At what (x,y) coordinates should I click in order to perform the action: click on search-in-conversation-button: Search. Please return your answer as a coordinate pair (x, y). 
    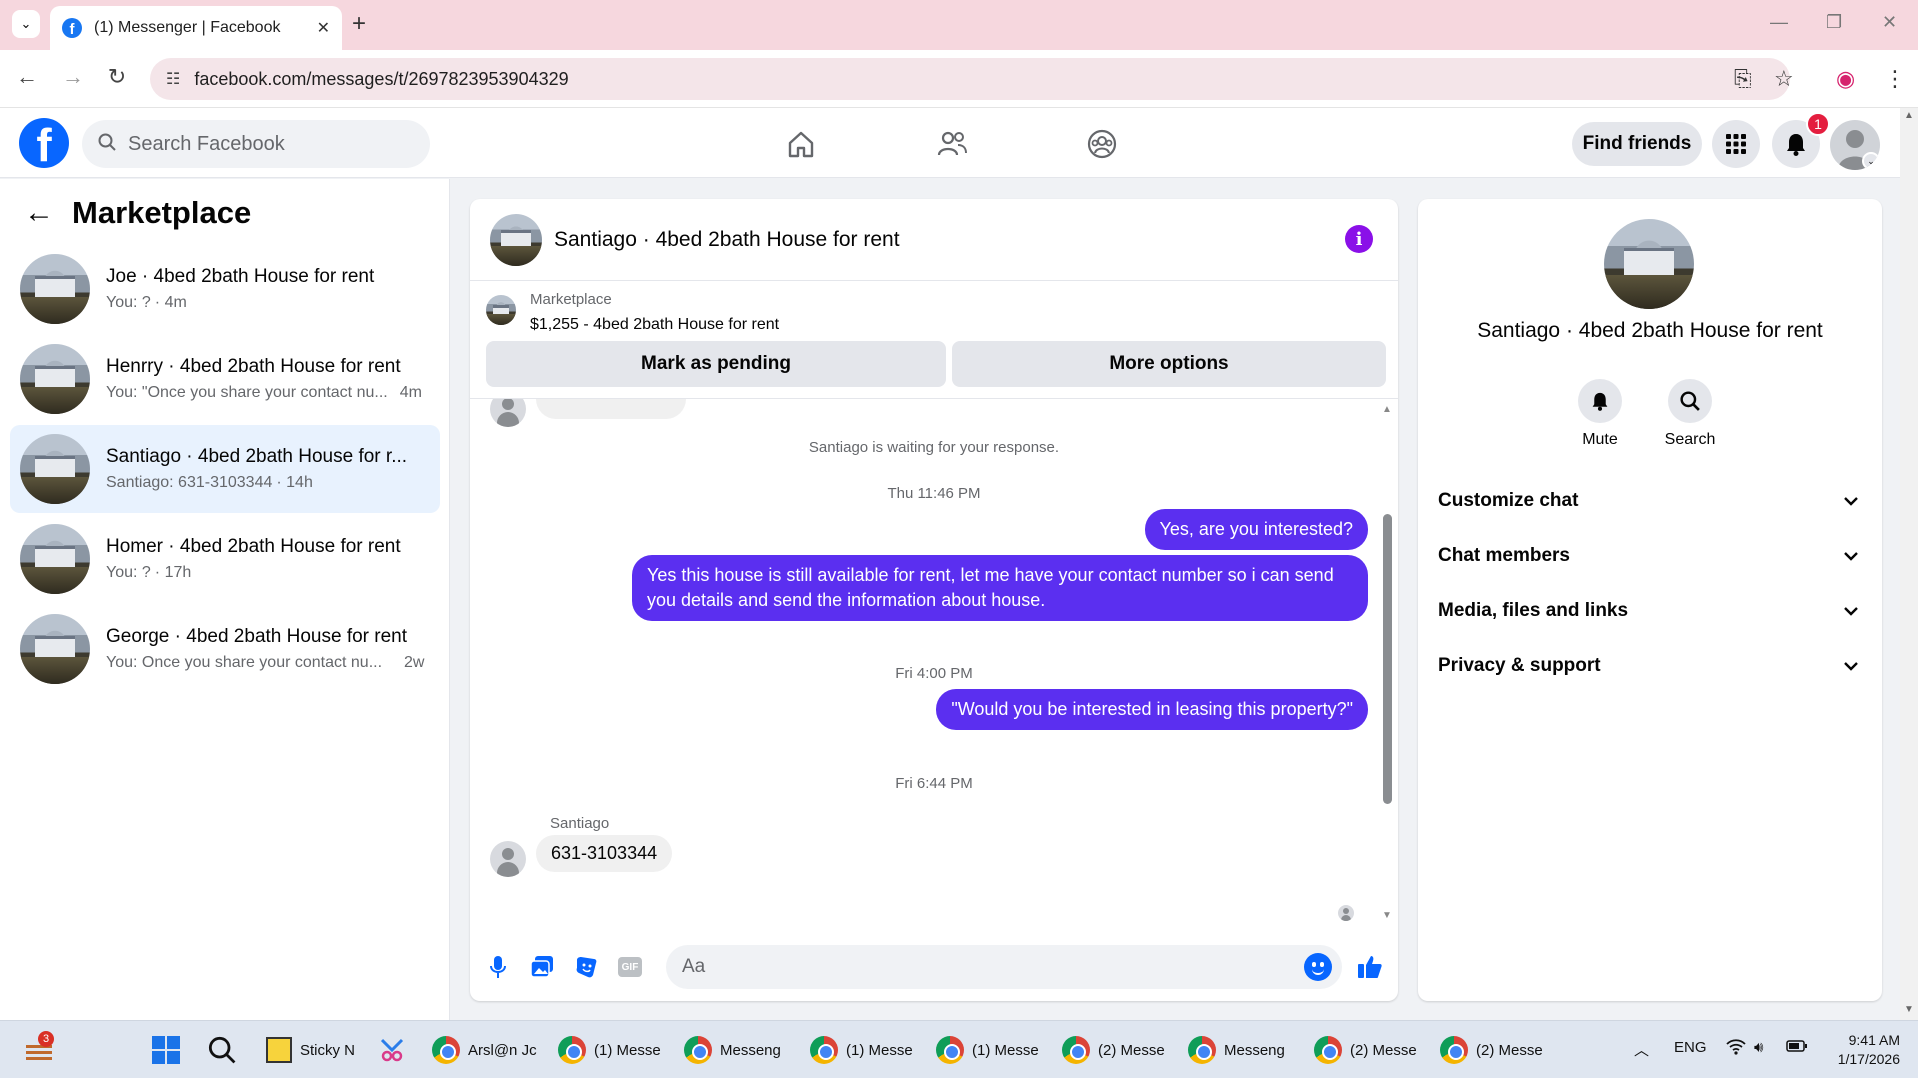
    Looking at the image, I should click on (1690, 414).